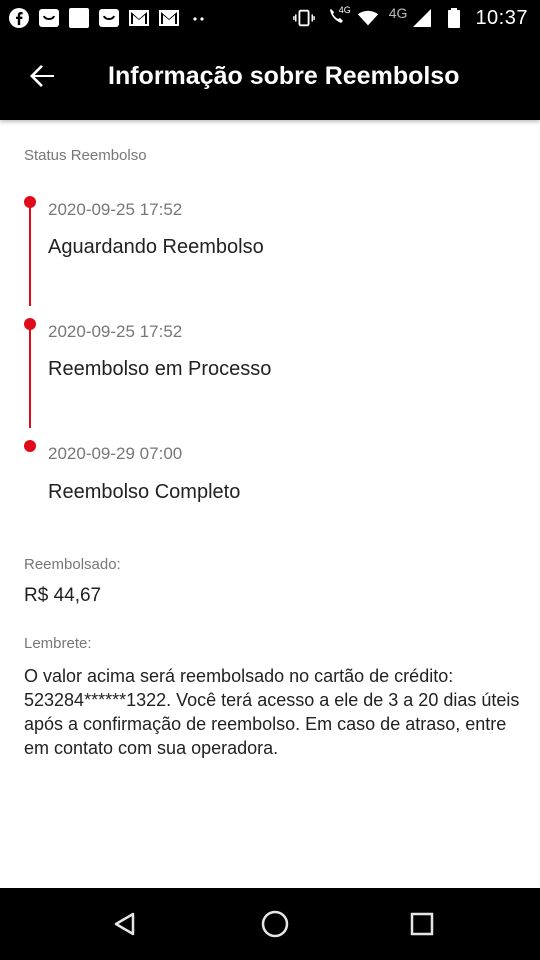 The width and height of the screenshot is (540, 960). What do you see at coordinates (79, 18) in the screenshot?
I see `blank-app-icon` at bounding box center [79, 18].